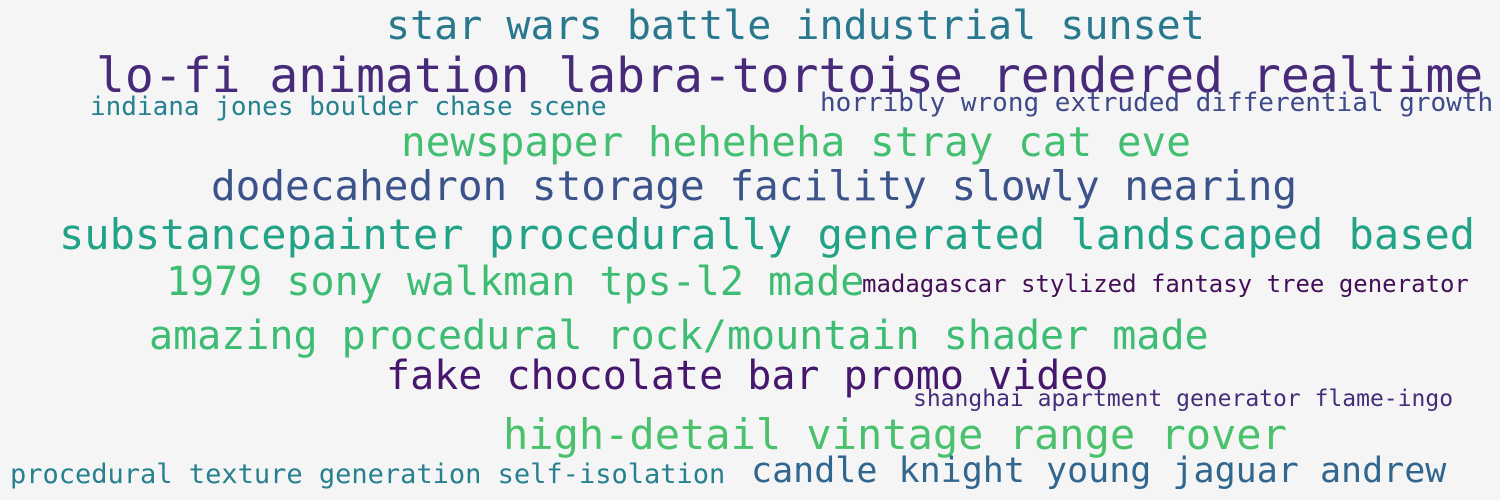 This screenshot has height=500, width=1500. Describe the element at coordinates (515, 282) in the screenshot. I see `phrase-sony-walkman: 1979 sony walkman tps-l2 made` at that location.